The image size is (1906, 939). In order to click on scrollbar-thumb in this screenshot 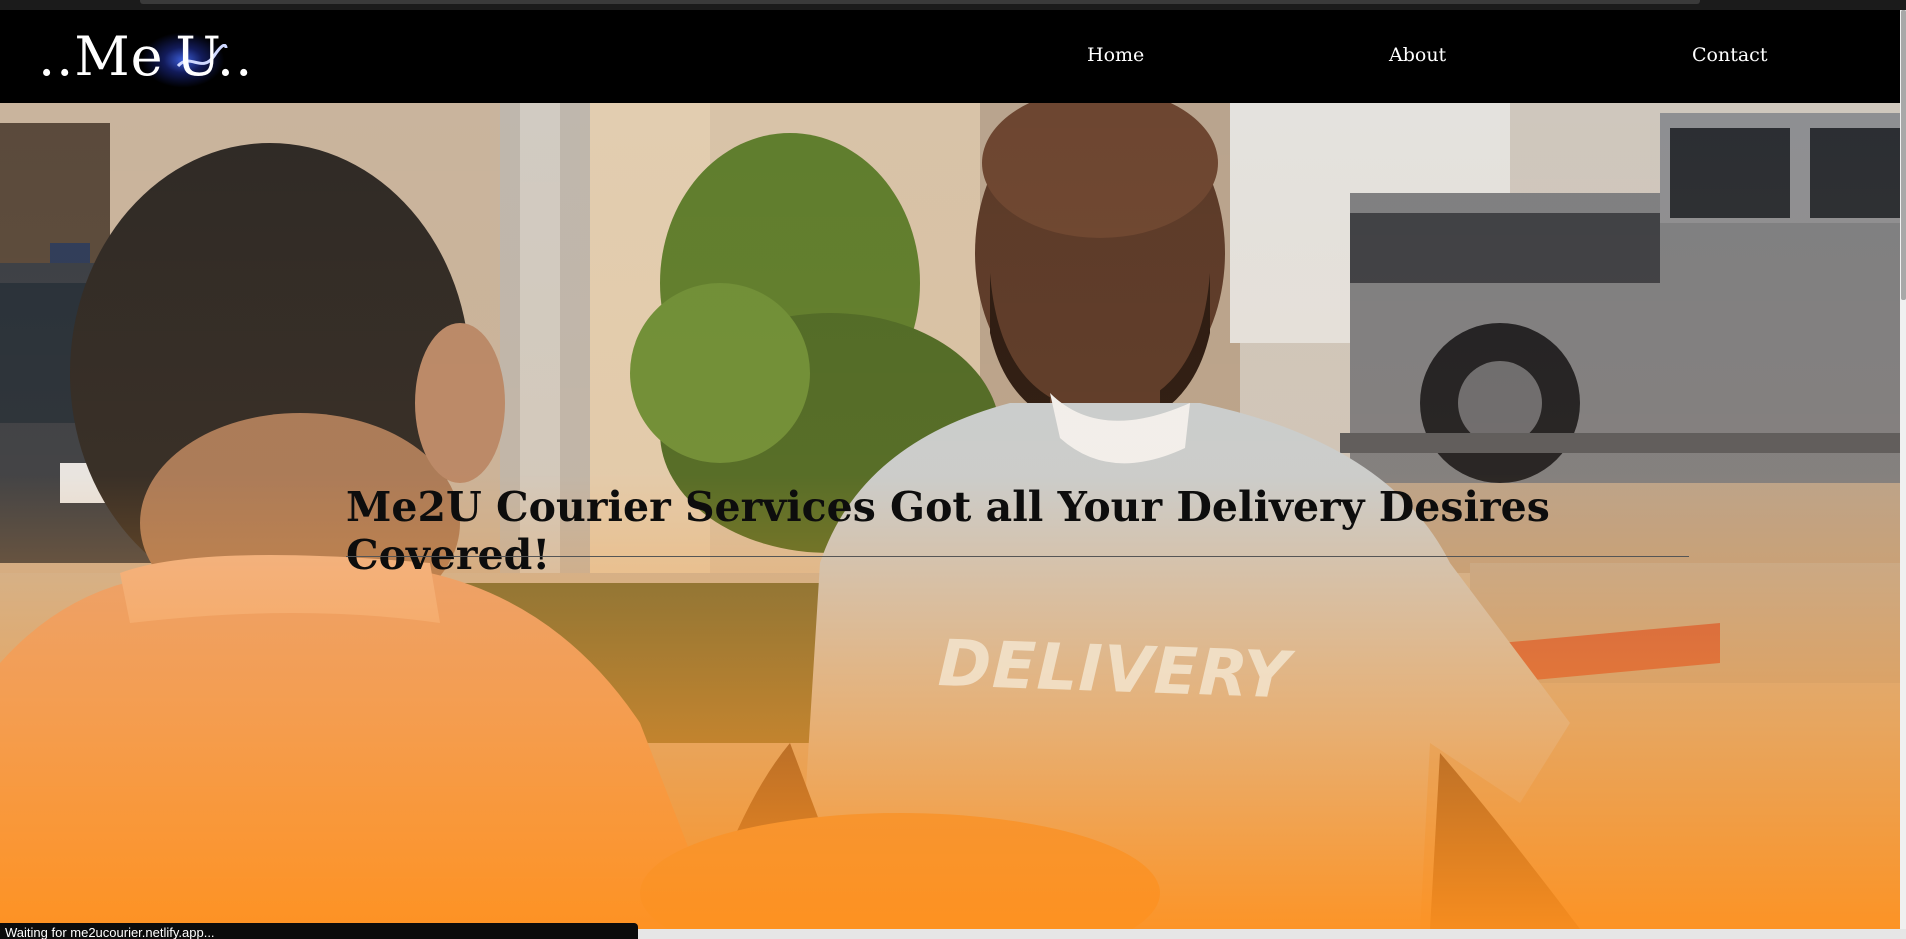, I will do `click(1903, 155)`.